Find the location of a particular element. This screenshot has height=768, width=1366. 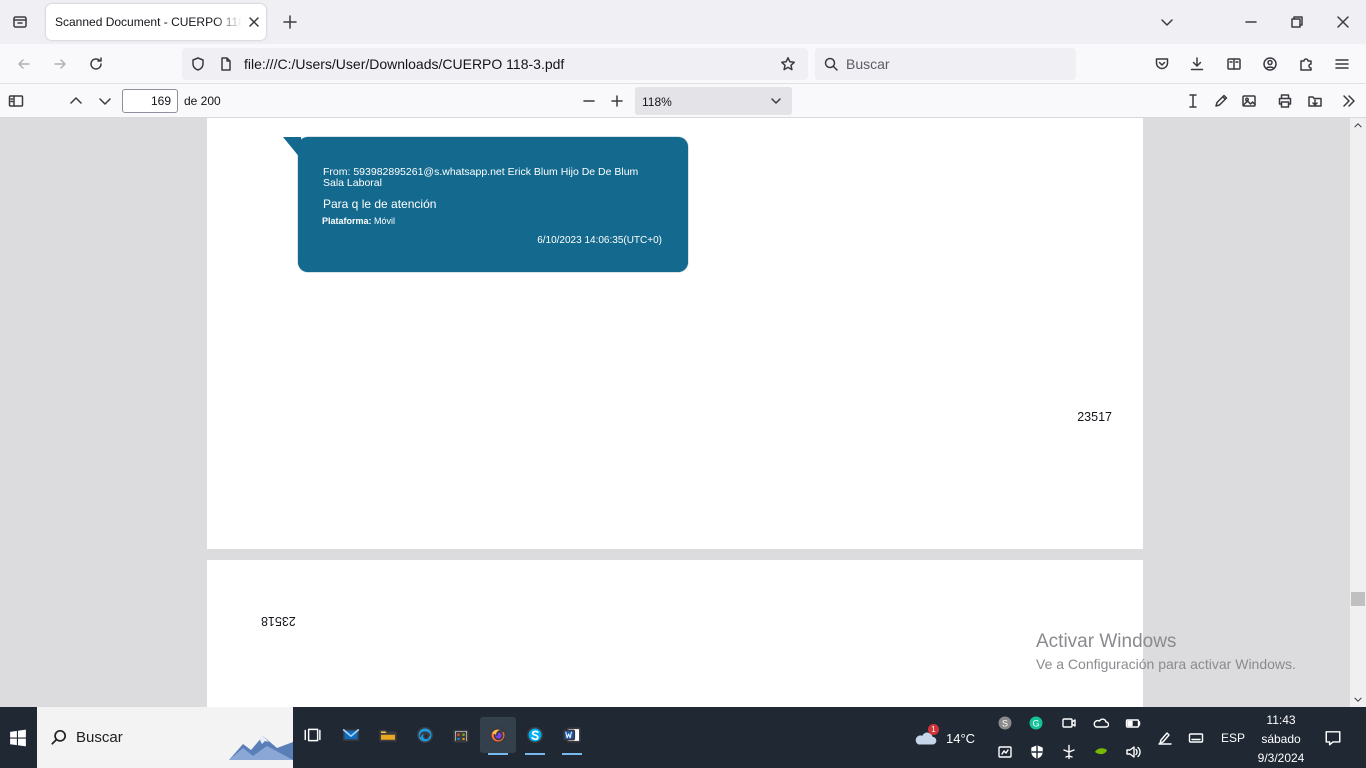

tab-close-button is located at coordinates (254, 22).